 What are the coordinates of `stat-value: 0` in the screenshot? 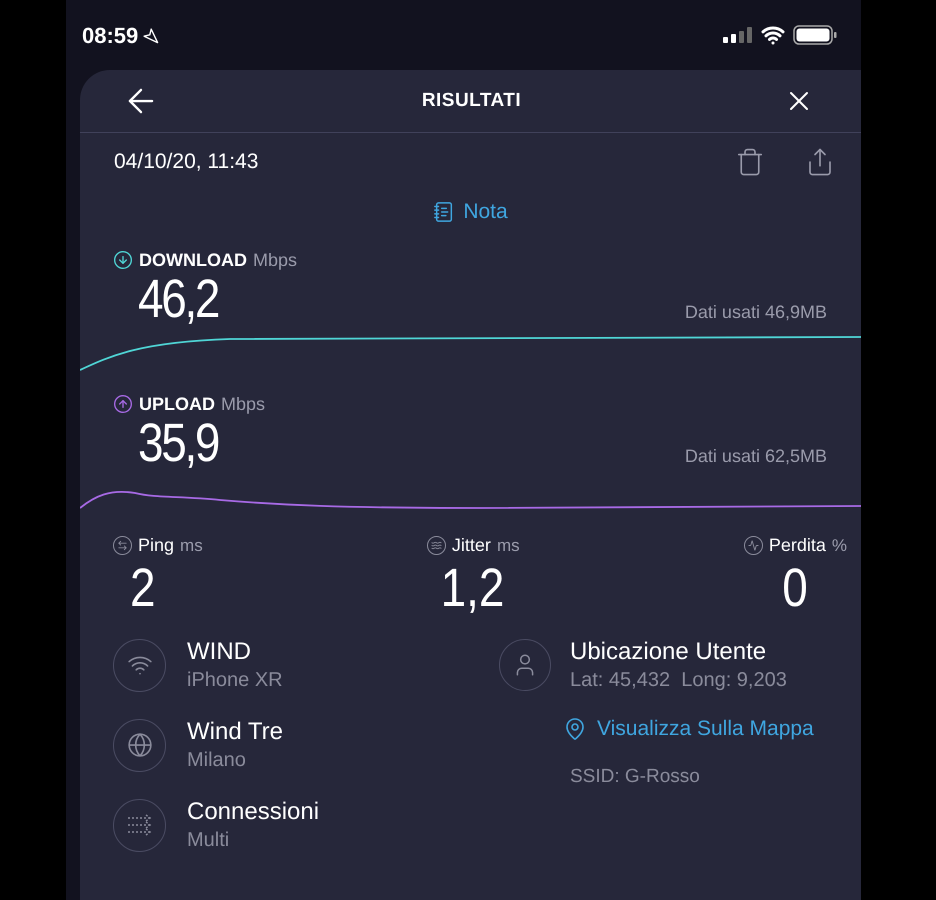 It's located at (795, 588).